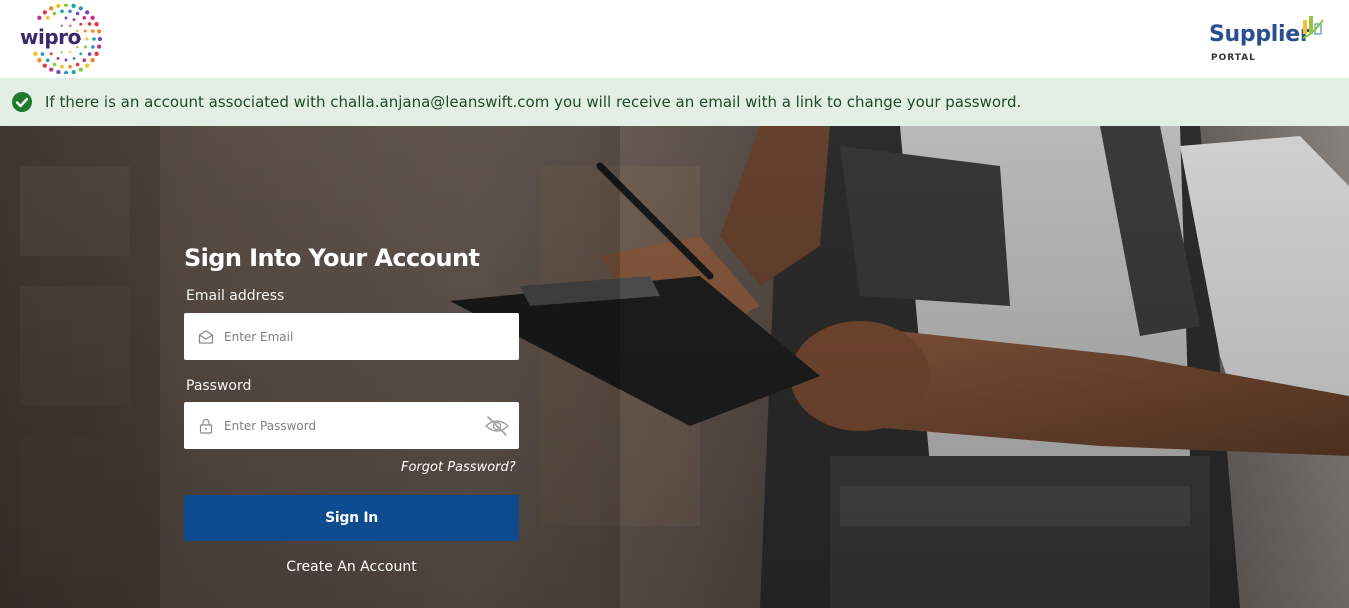 This screenshot has height=608, width=1349. What do you see at coordinates (458, 467) in the screenshot?
I see `forgot-password-link: Forgot Password?` at bounding box center [458, 467].